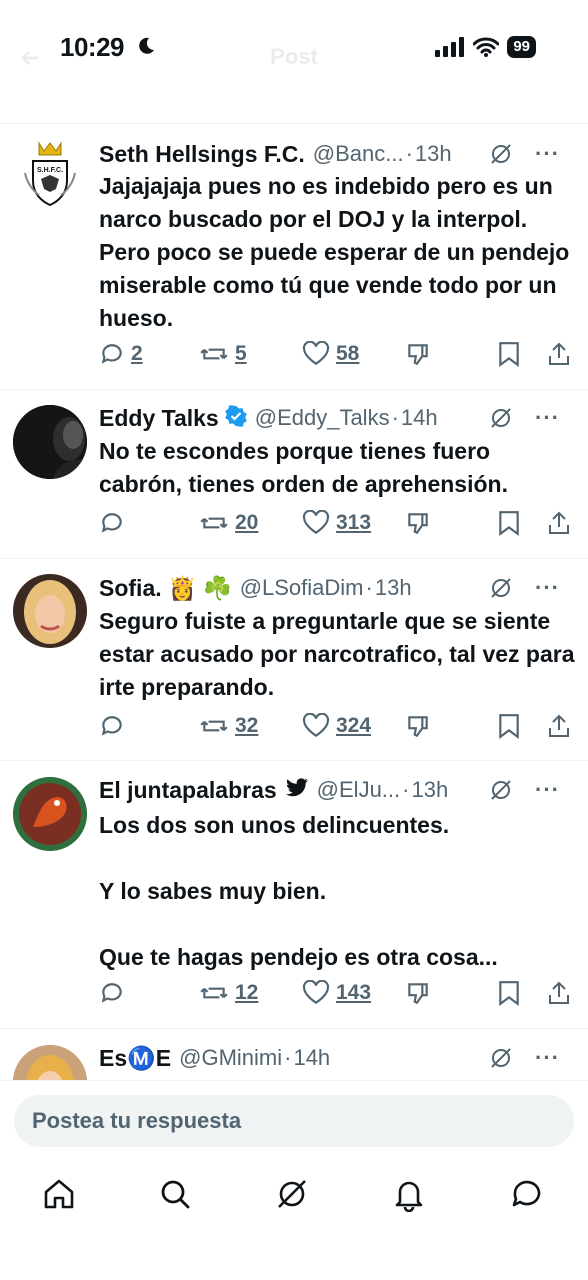 The width and height of the screenshot is (588, 1280). Describe the element at coordinates (247, 992) in the screenshot. I see `repost-count: 12` at that location.